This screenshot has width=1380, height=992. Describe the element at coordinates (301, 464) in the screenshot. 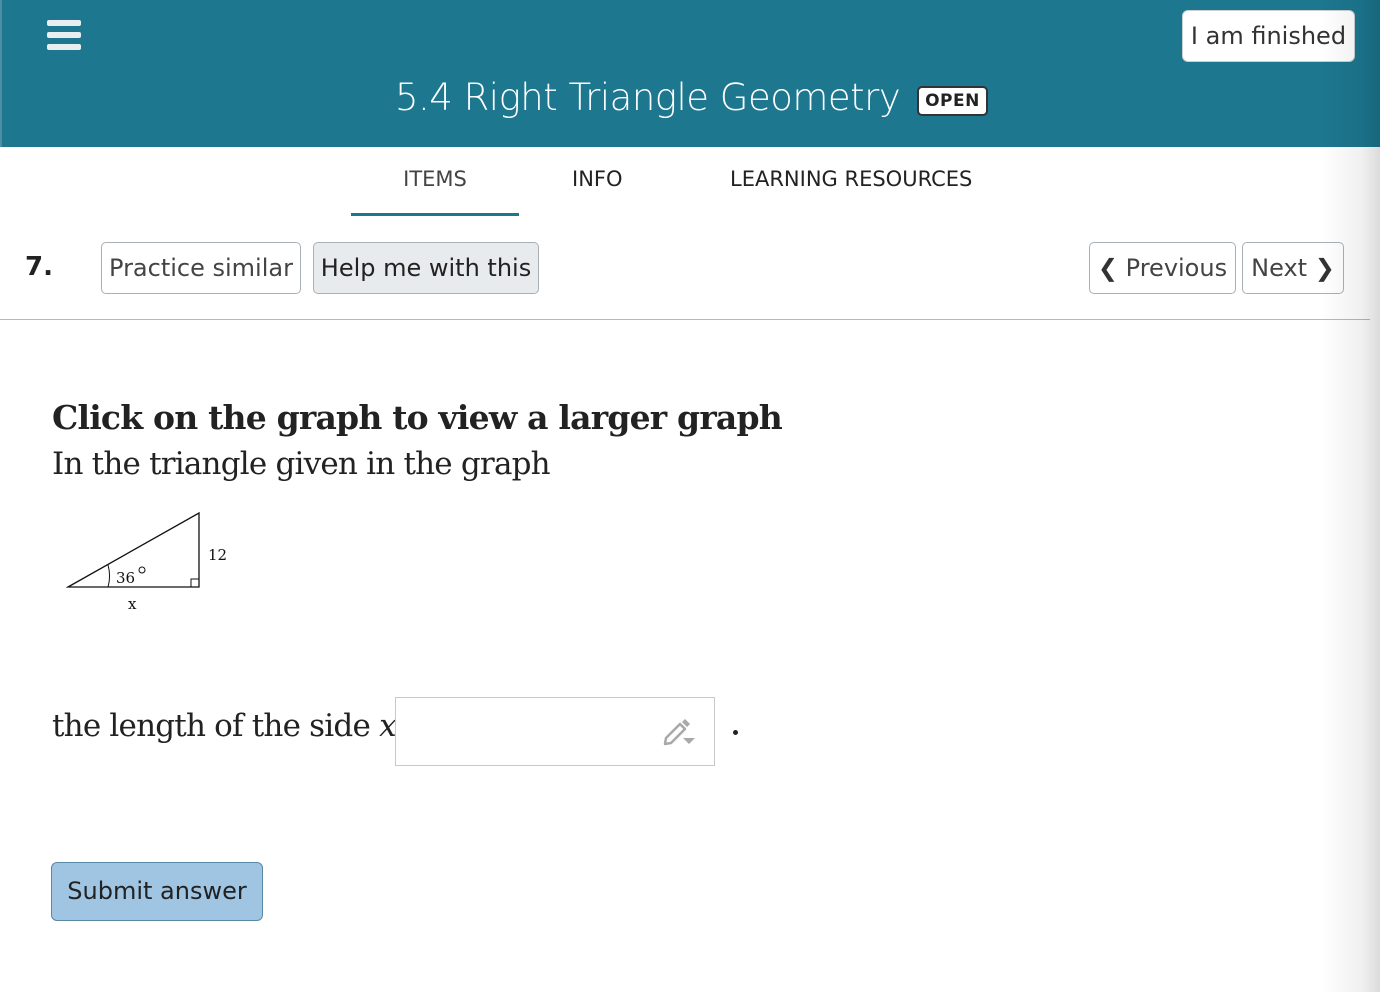

I see `question-prompt: In the triangle given in the graph` at that location.